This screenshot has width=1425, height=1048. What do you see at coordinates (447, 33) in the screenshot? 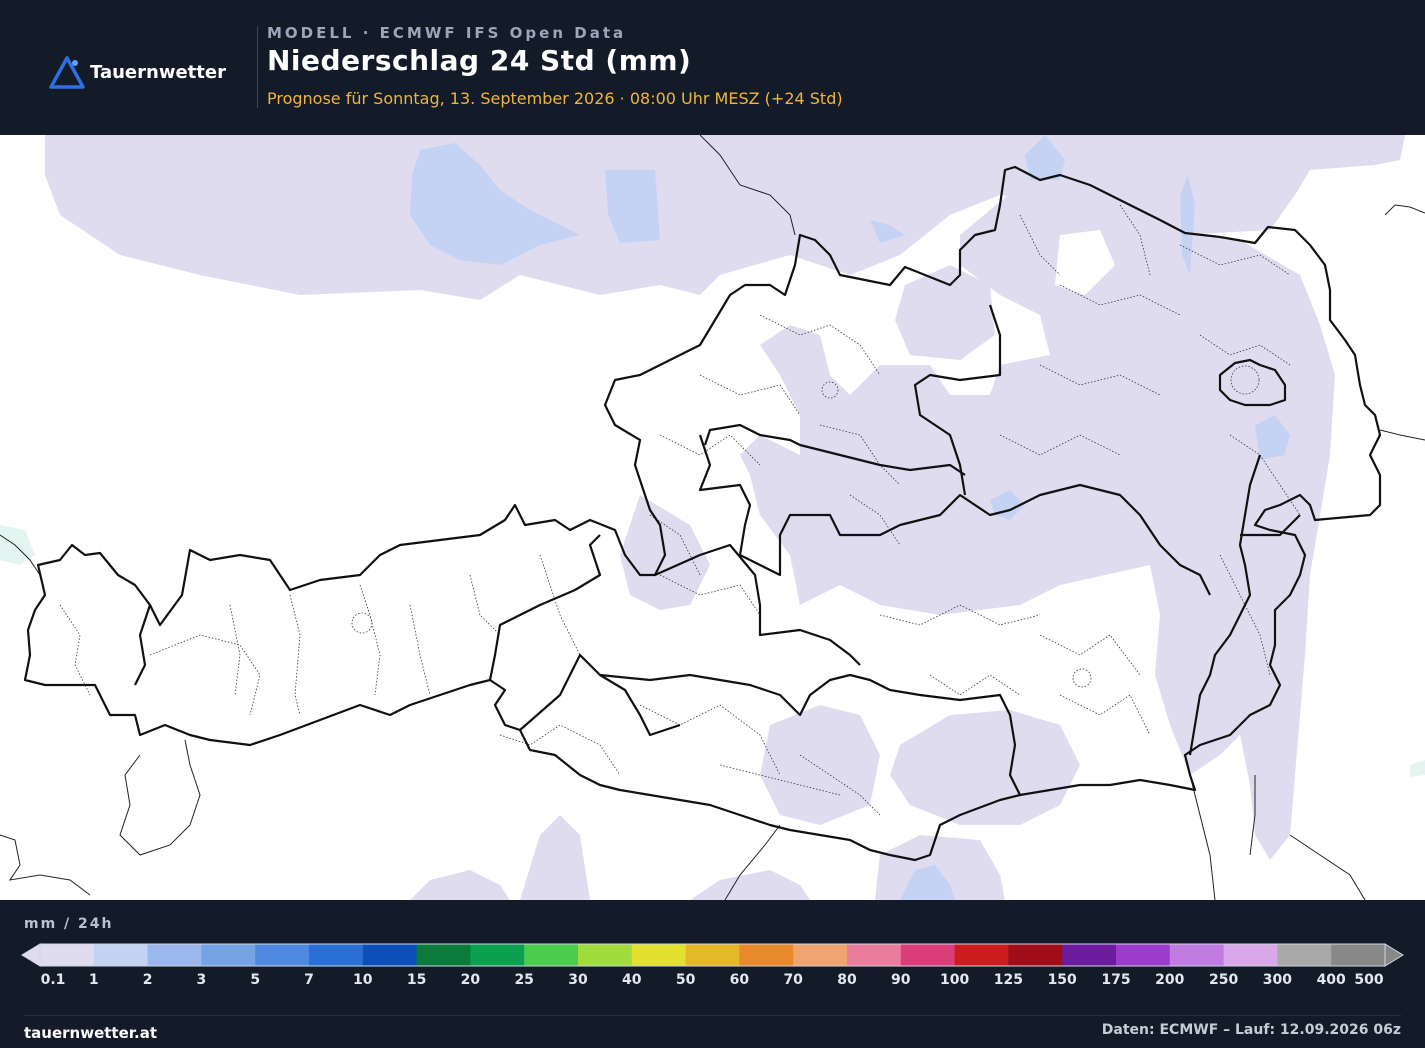
I see `model-label: MODELL · ECMWF IFS Open Data` at bounding box center [447, 33].